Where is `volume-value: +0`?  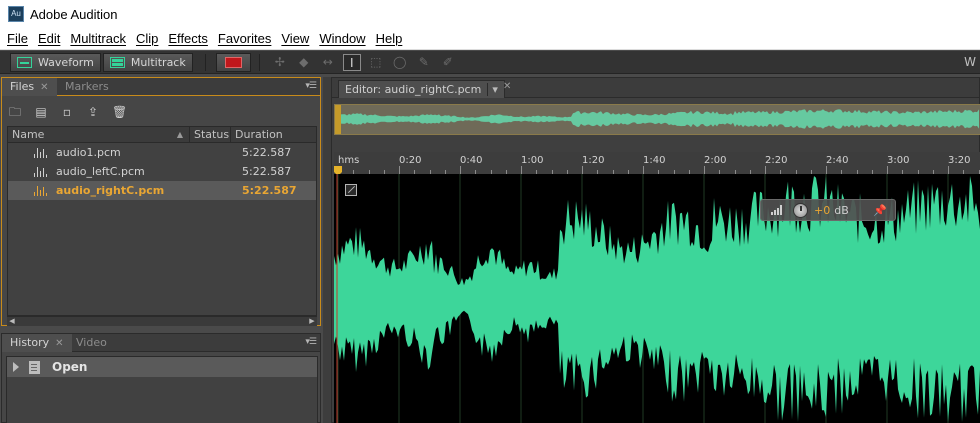
volume-value: +0 is located at coordinates (822, 210).